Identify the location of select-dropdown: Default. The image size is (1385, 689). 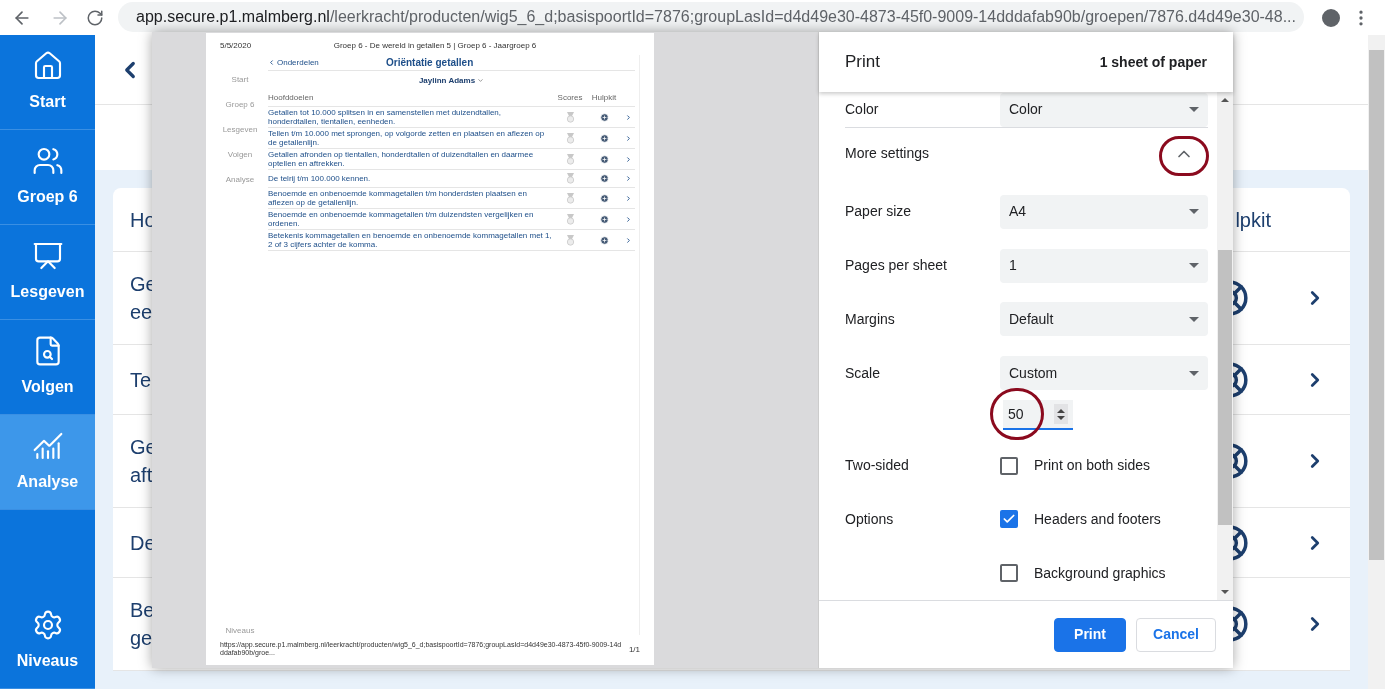
(1104, 319).